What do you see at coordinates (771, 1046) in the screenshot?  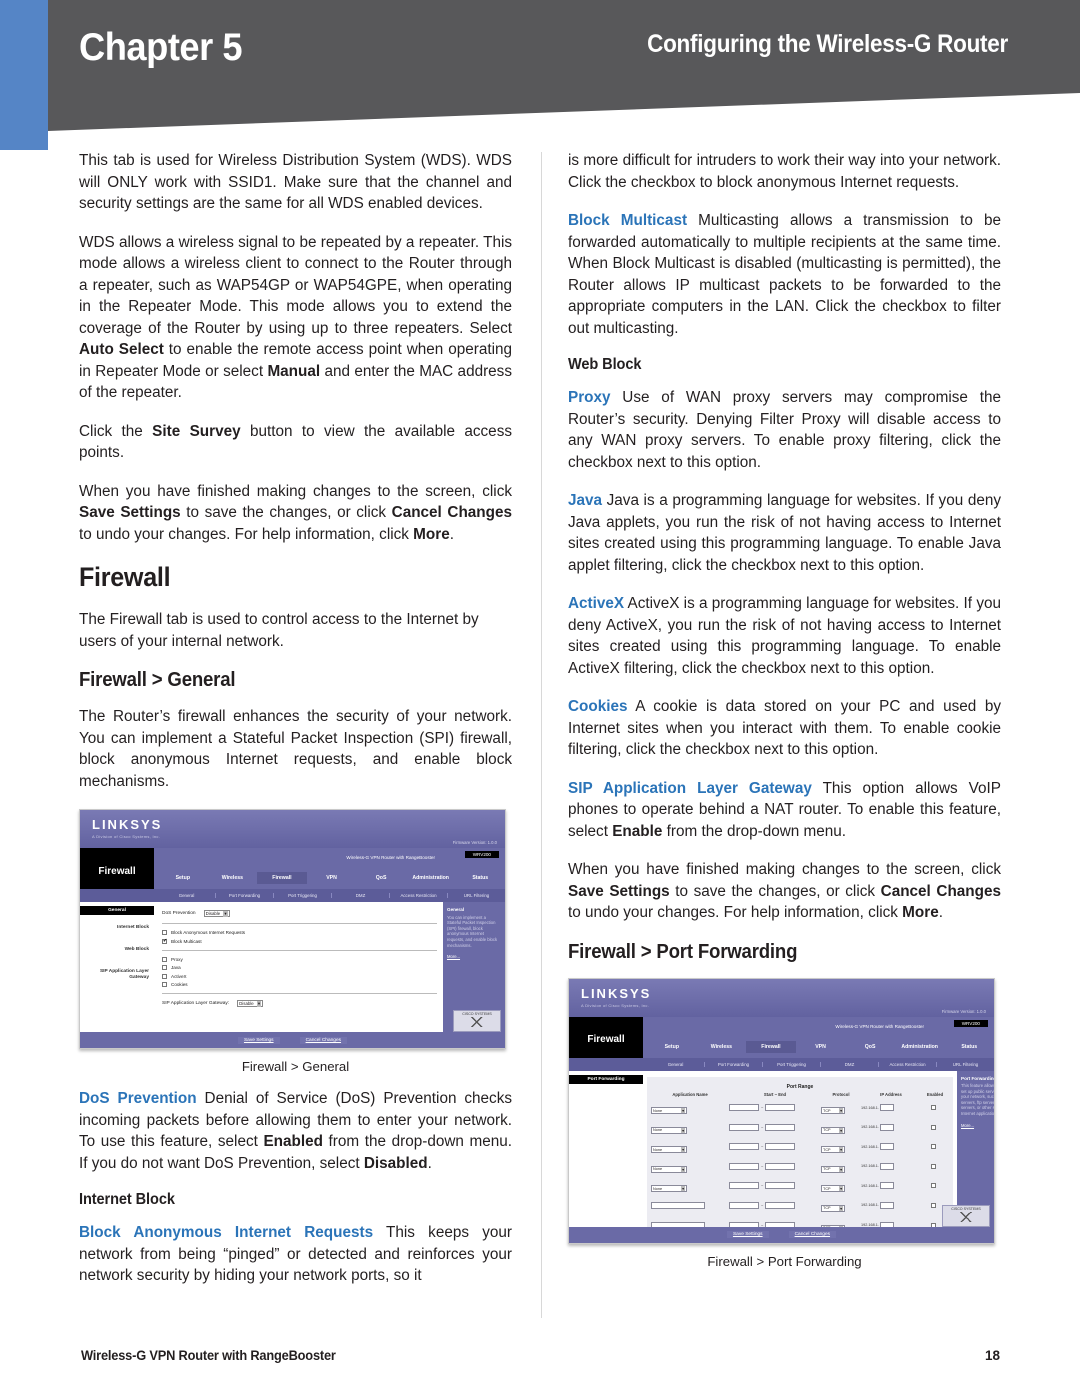 I see `router-tab-firewall: Firewall` at bounding box center [771, 1046].